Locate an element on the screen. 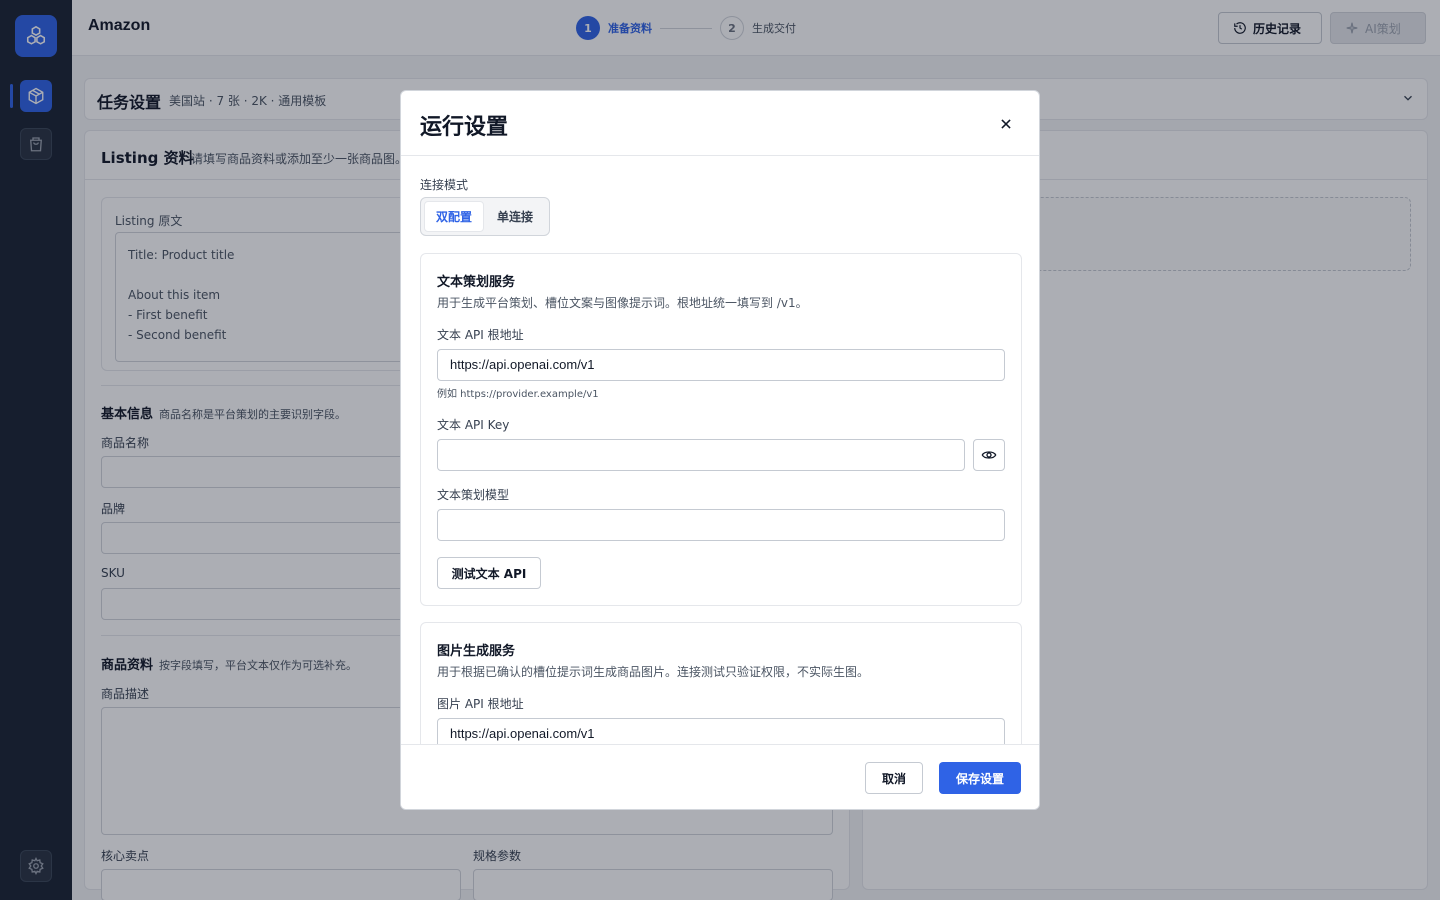 The image size is (1440, 900). close-button is located at coordinates (1006, 124).